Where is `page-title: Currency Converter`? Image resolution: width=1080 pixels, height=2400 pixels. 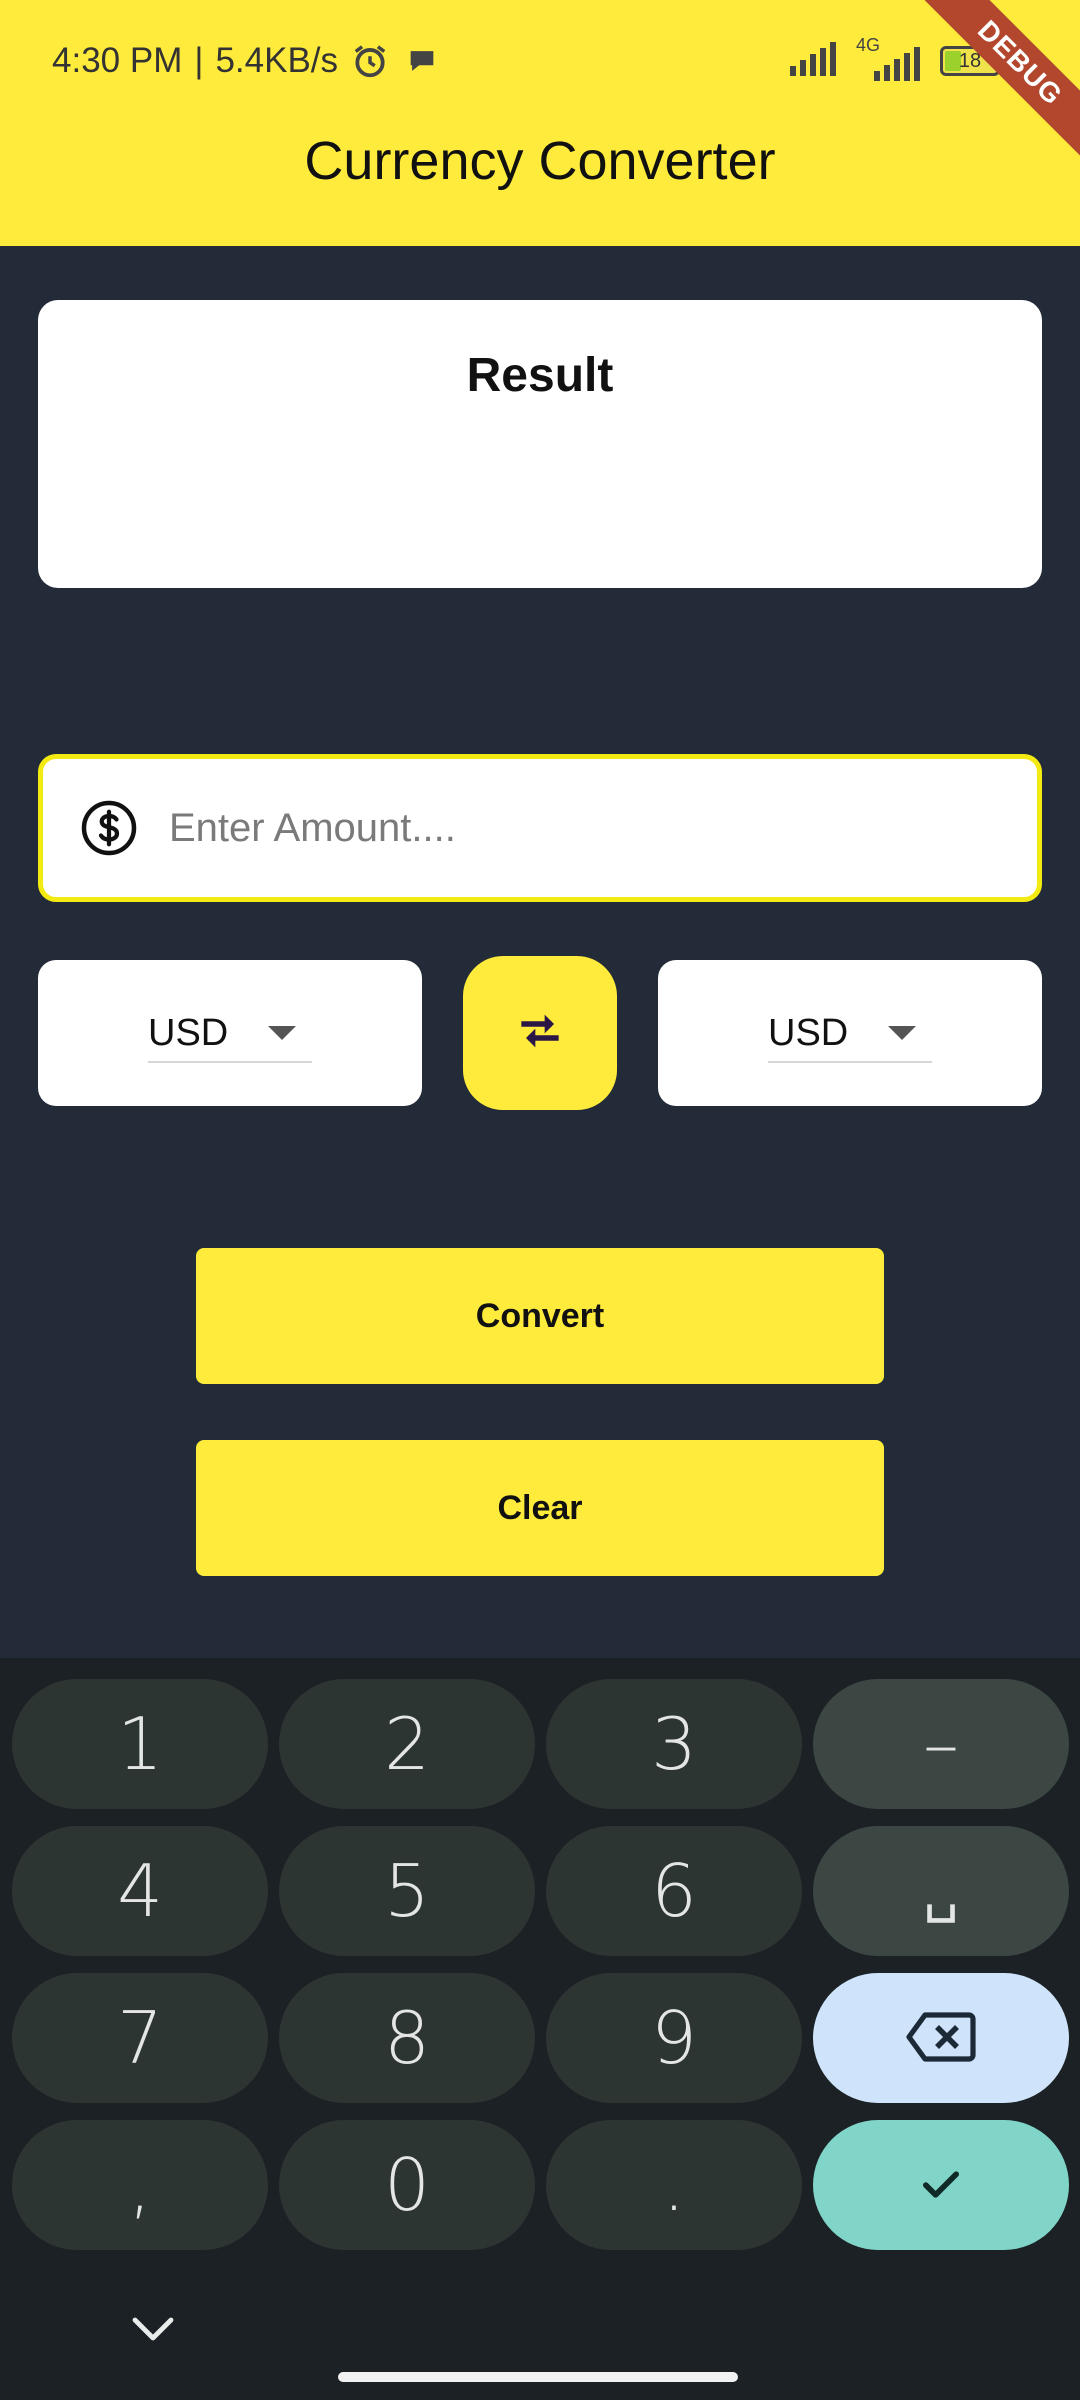 page-title: Currency Converter is located at coordinates (540, 161).